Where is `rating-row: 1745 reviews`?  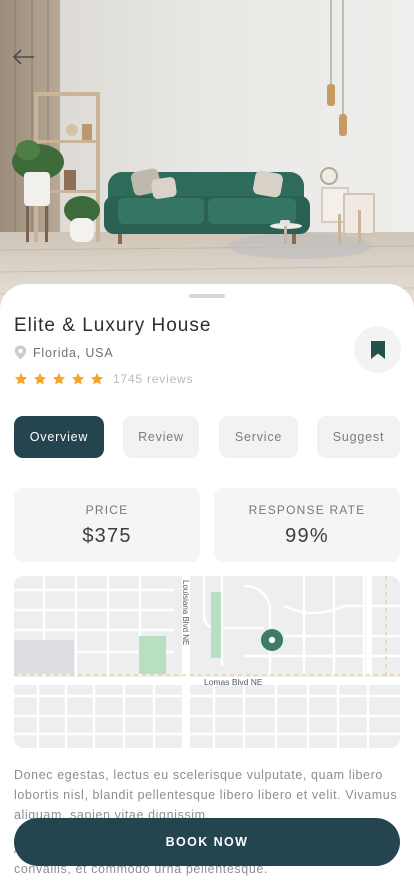 rating-row: 1745 reviews is located at coordinates (103, 379).